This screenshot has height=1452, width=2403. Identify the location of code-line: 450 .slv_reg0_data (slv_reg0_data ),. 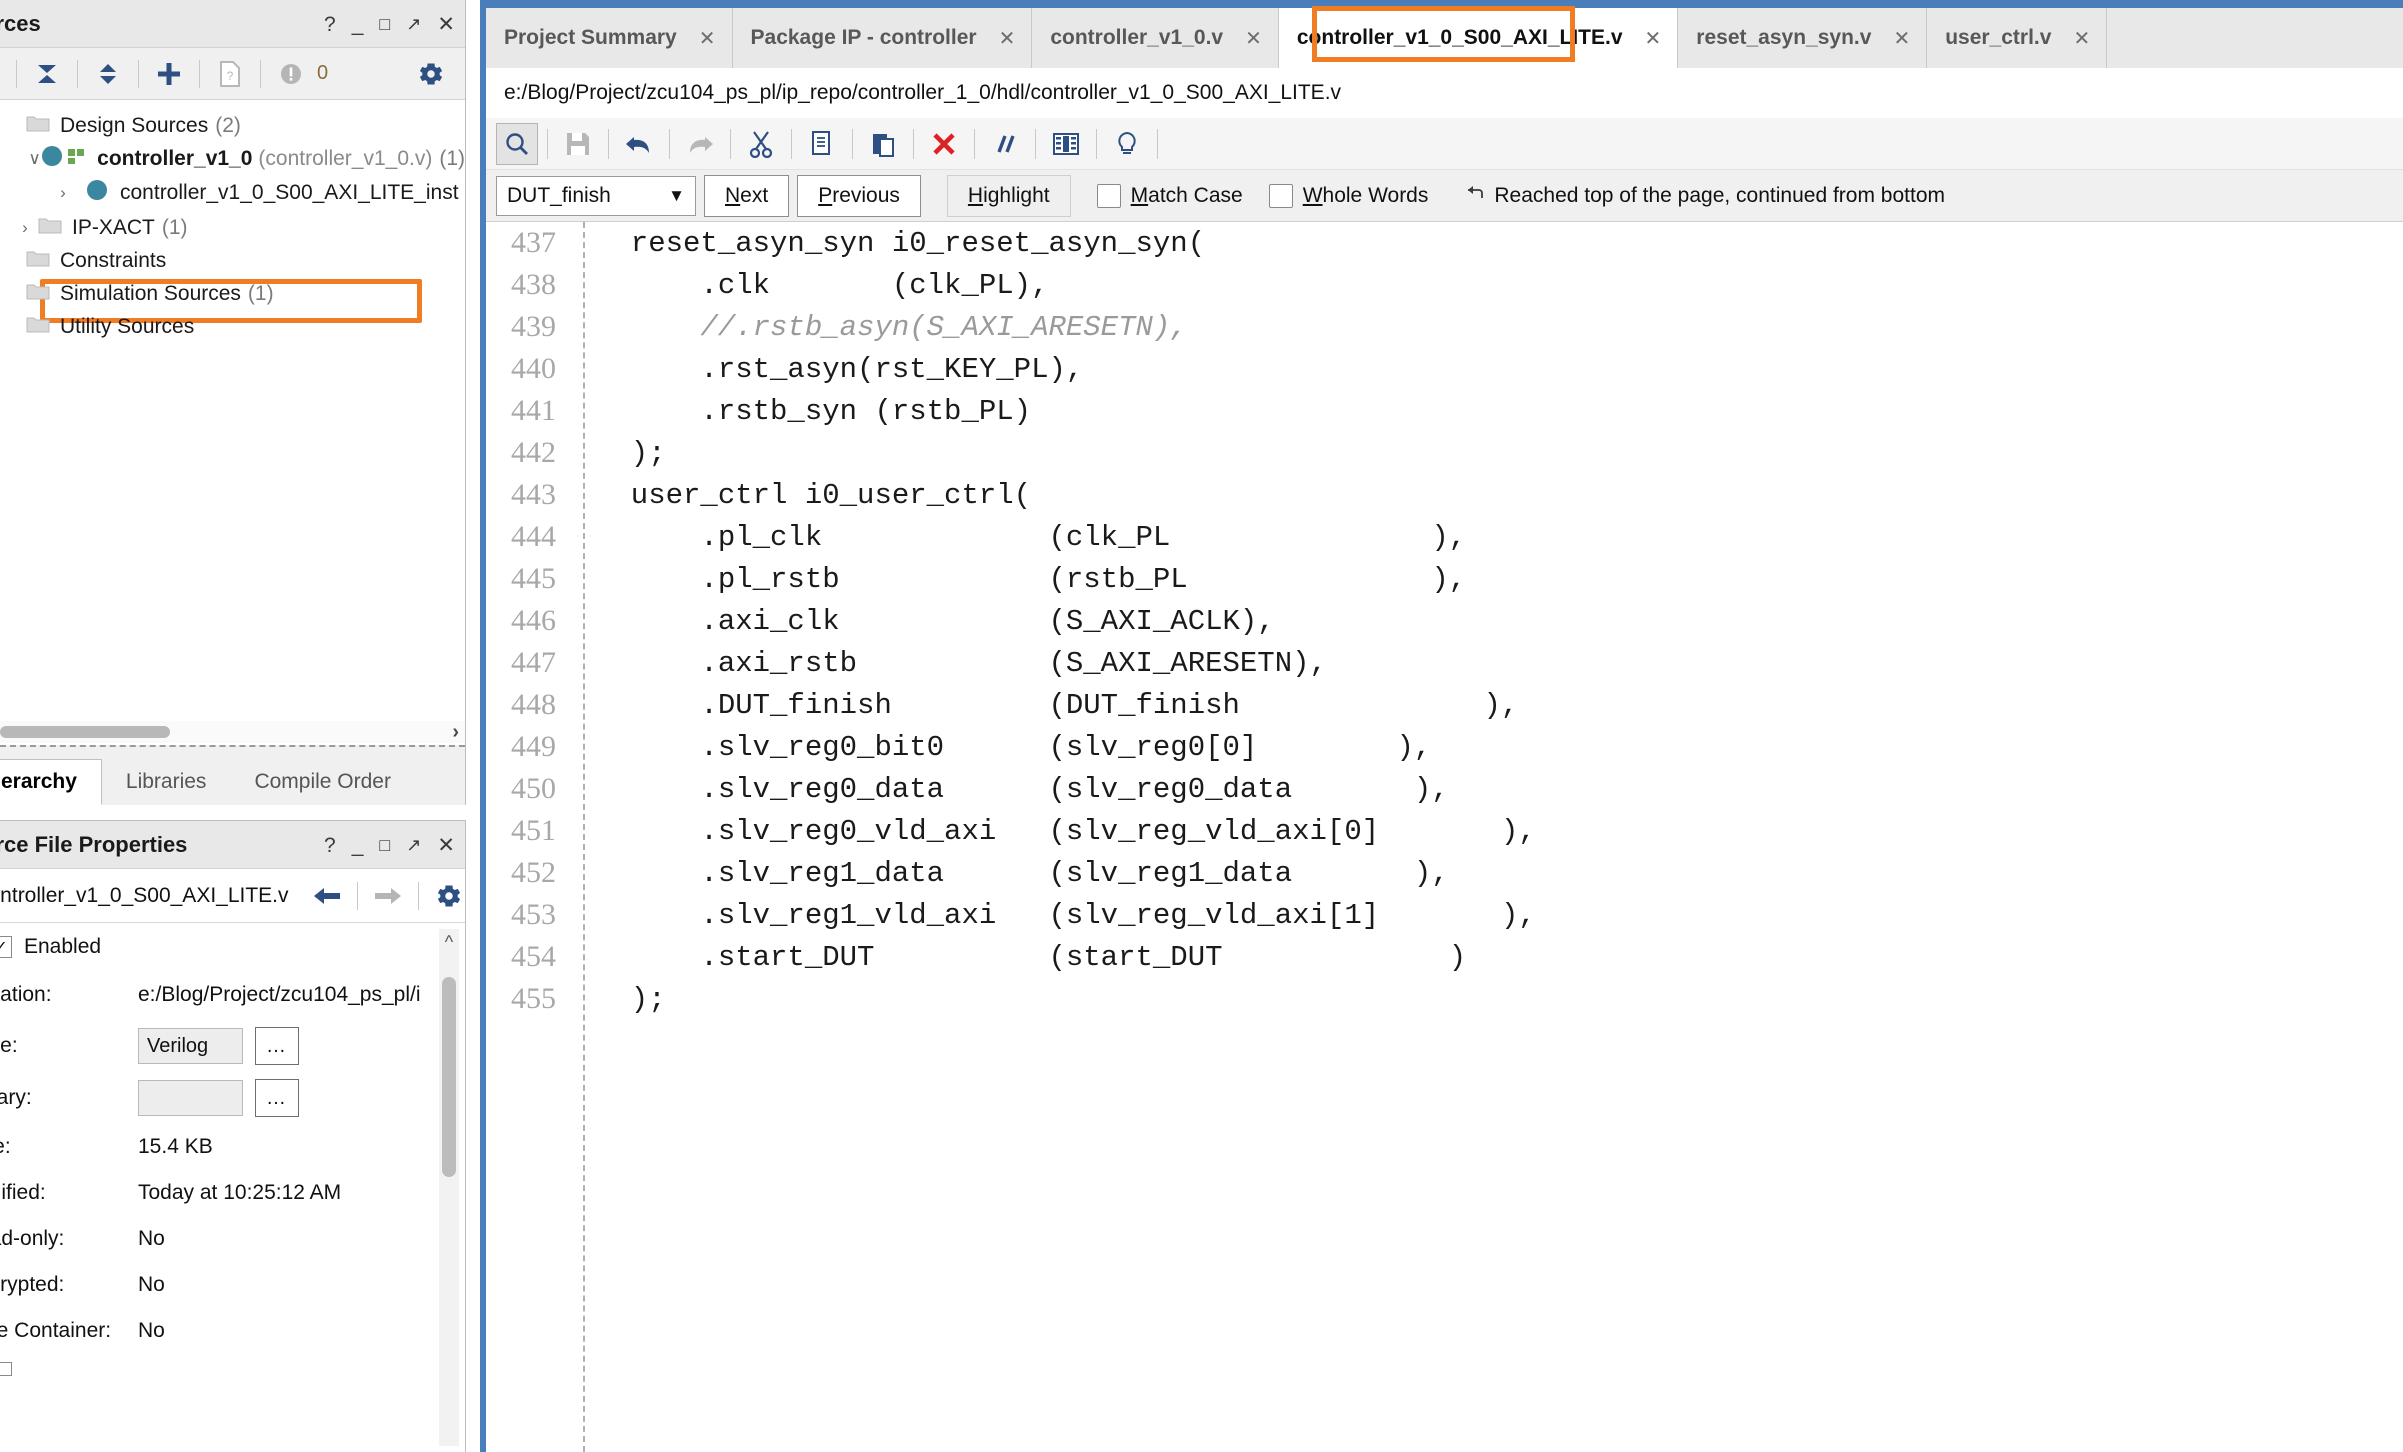
(1444, 789).